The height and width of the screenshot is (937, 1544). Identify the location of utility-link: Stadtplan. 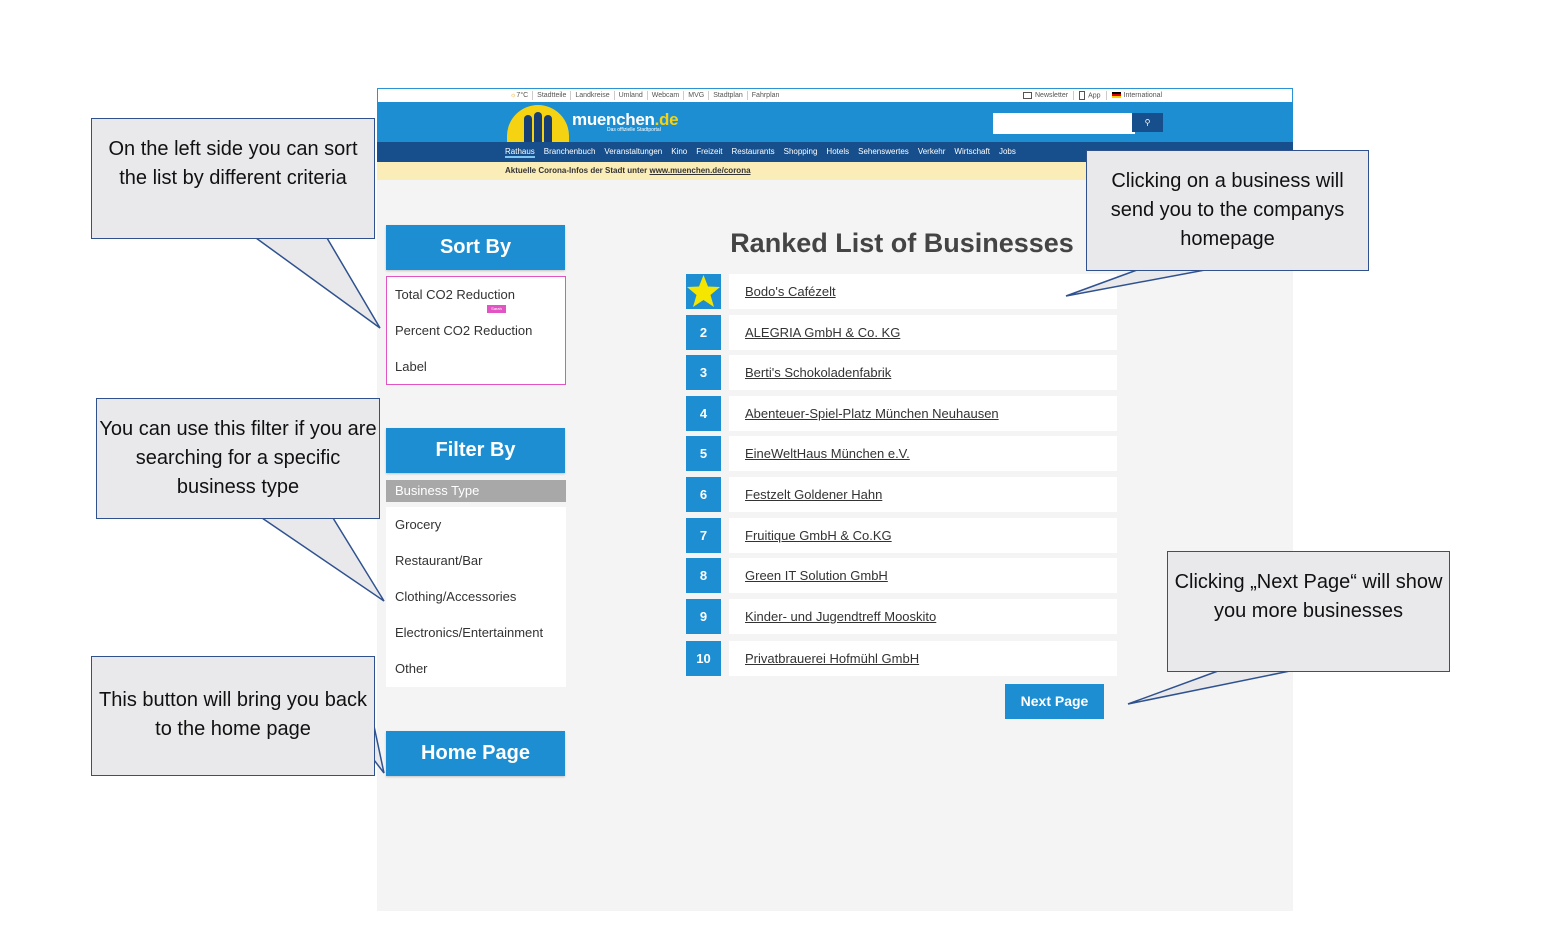
(728, 95).